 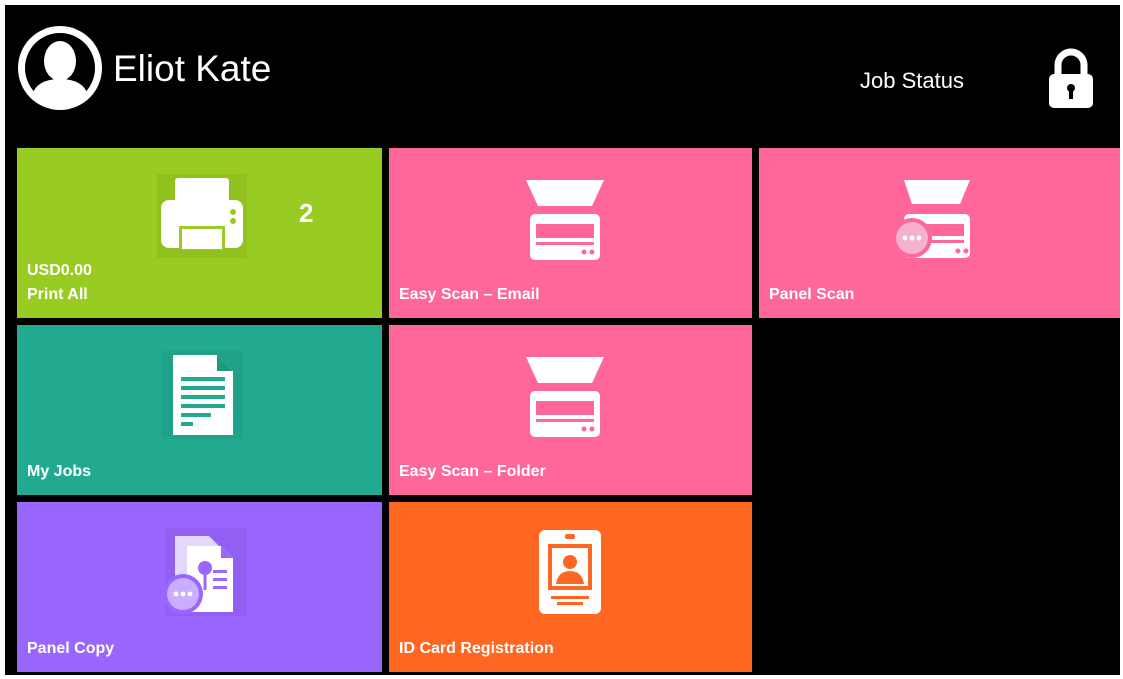 What do you see at coordinates (472, 471) in the screenshot?
I see `easy-scan-folder-label: Easy Scan – Folder` at bounding box center [472, 471].